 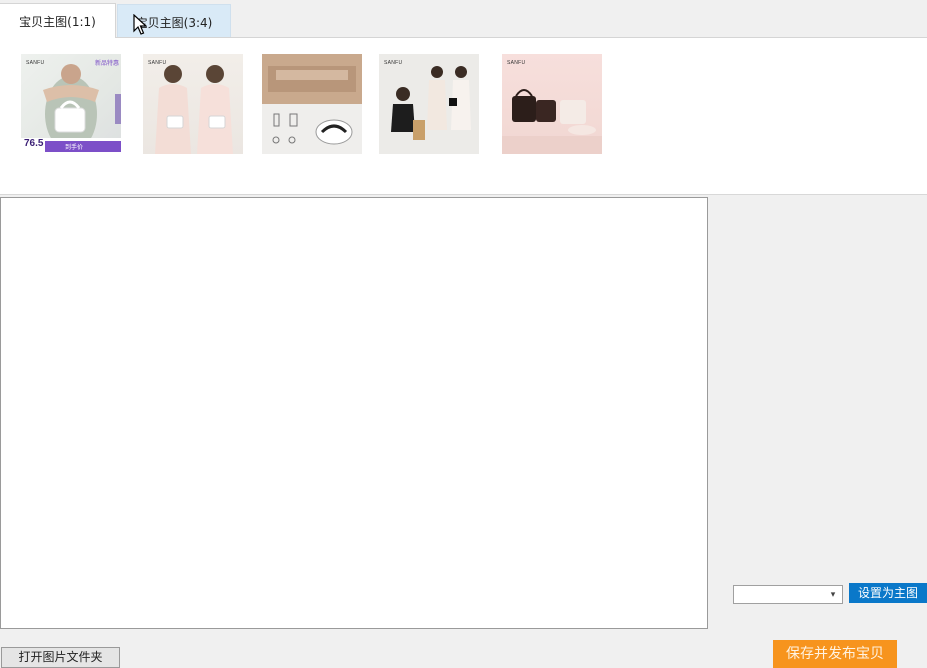 I want to click on chevron-down-icon: ▾, so click(x=833, y=594).